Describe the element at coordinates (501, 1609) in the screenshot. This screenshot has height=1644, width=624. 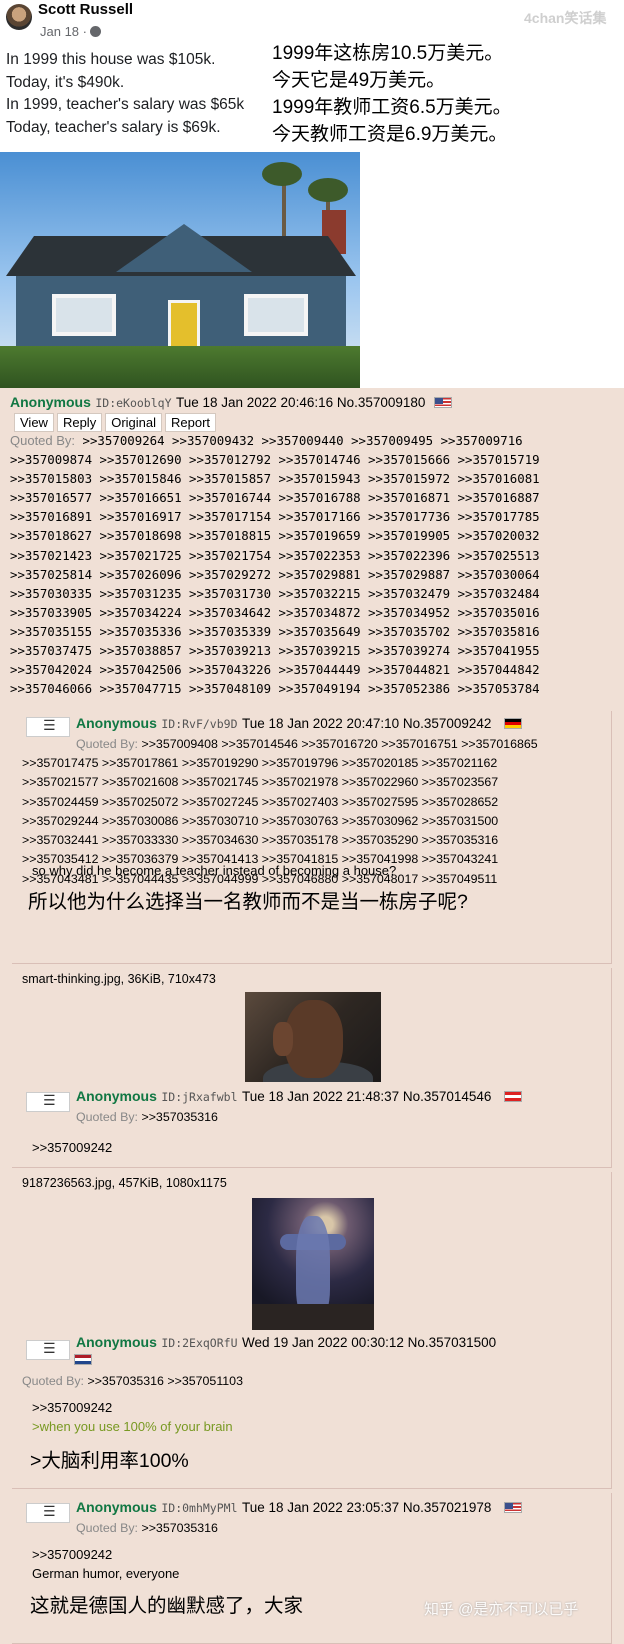
I see `footer-watermark: 知乎 @是亦不可以已乎` at that location.